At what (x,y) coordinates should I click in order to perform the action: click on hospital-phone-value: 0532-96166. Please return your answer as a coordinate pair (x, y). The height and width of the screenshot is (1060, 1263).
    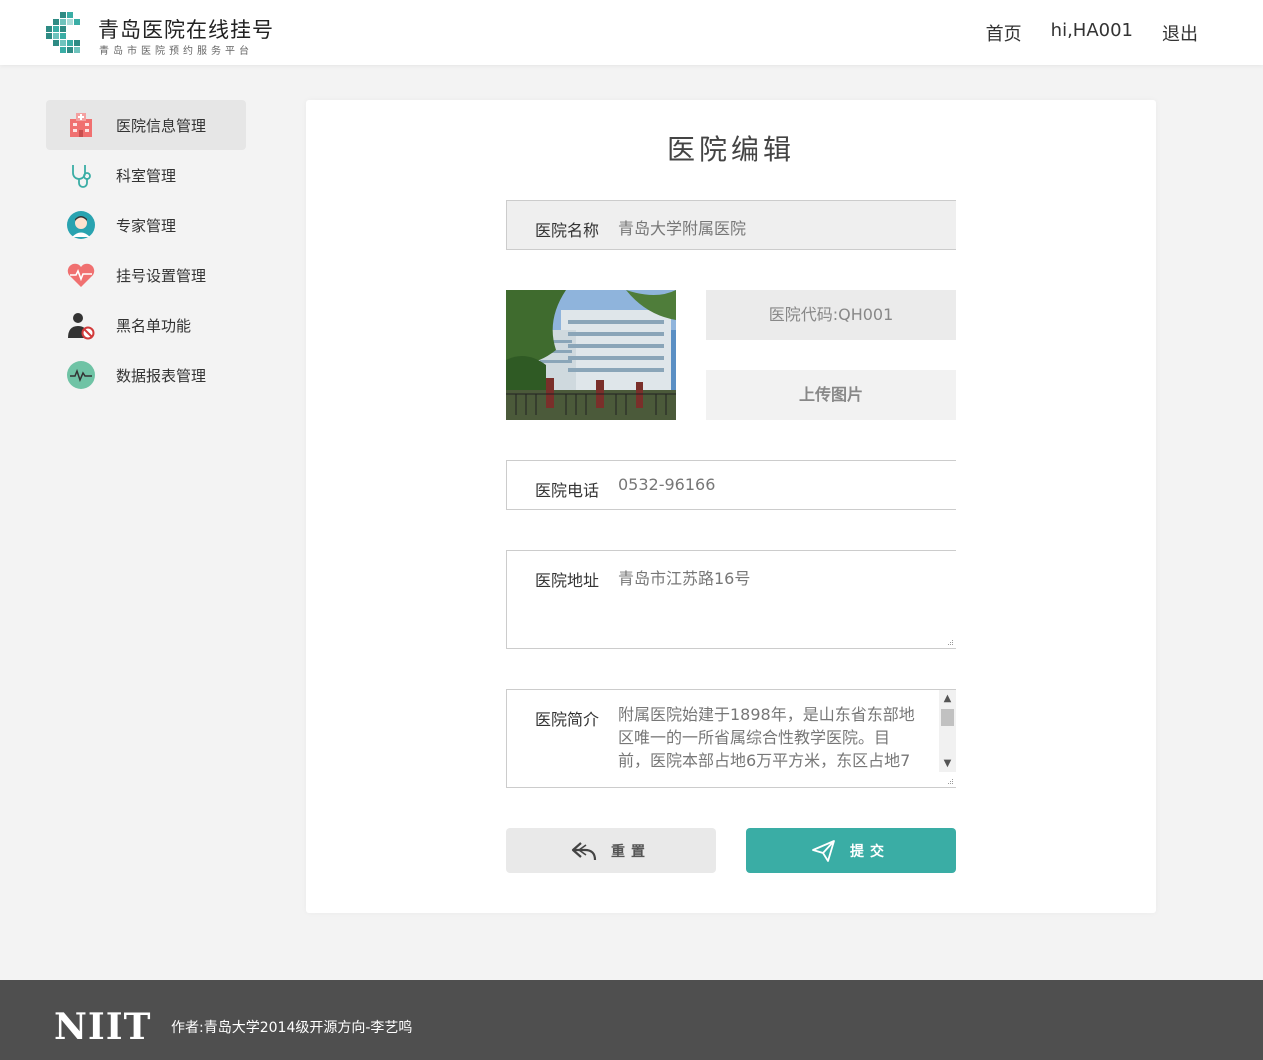
    Looking at the image, I should click on (667, 484).